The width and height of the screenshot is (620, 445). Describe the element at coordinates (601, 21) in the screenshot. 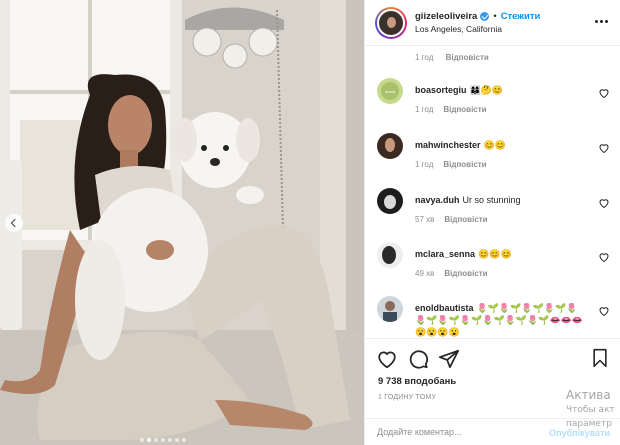

I see `more-options-icon` at that location.